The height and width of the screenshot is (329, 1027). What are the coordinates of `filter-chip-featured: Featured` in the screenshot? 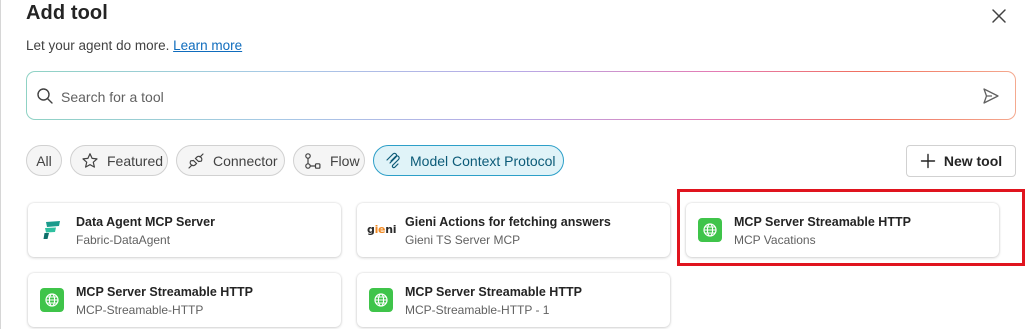 It's located at (119, 160).